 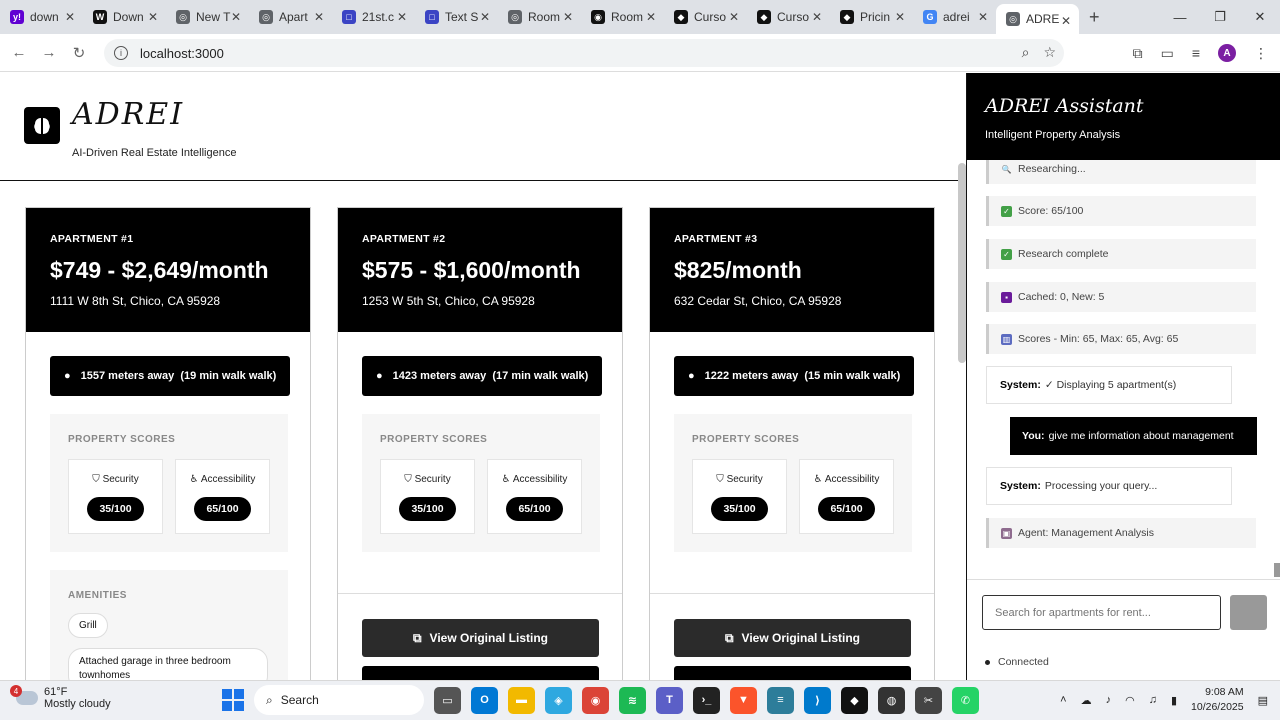 What do you see at coordinates (79, 53) in the screenshot?
I see `reload-icon: ↻` at bounding box center [79, 53].